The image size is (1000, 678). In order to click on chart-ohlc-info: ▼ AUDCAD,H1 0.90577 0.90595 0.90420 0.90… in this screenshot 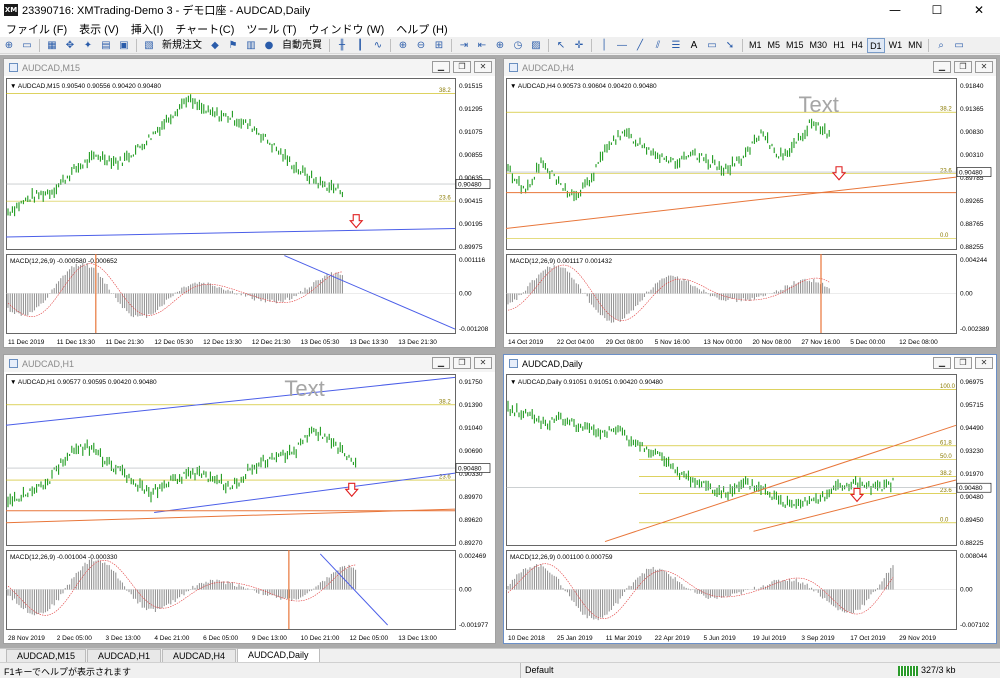, I will do `click(83, 382)`.